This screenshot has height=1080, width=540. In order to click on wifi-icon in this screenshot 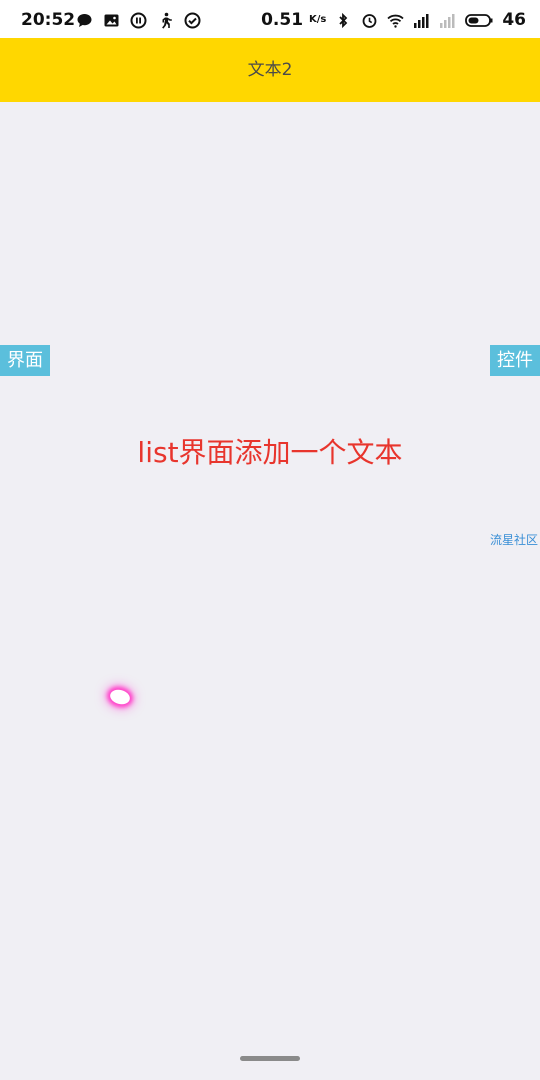, I will do `click(395, 21)`.